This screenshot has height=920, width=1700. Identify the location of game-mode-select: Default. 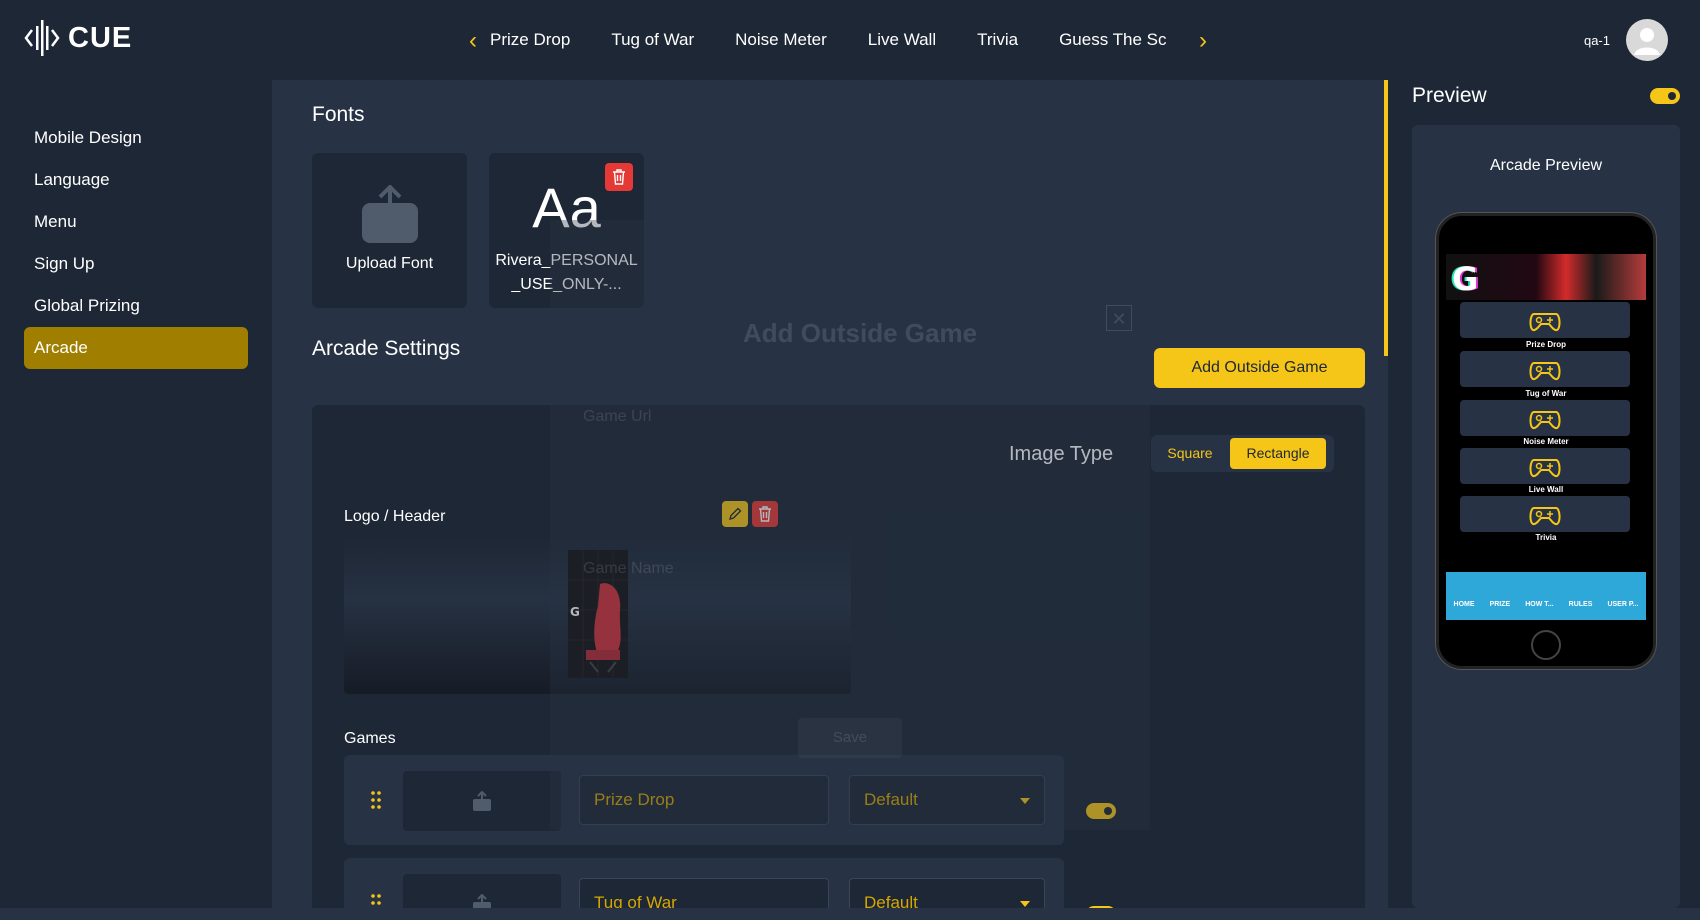
(947, 893).